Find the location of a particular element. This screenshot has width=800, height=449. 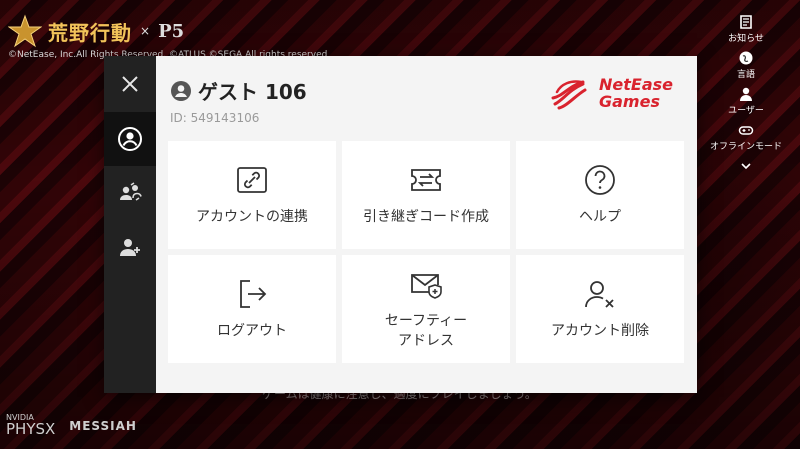

chevron-down-icon is located at coordinates (746, 166).